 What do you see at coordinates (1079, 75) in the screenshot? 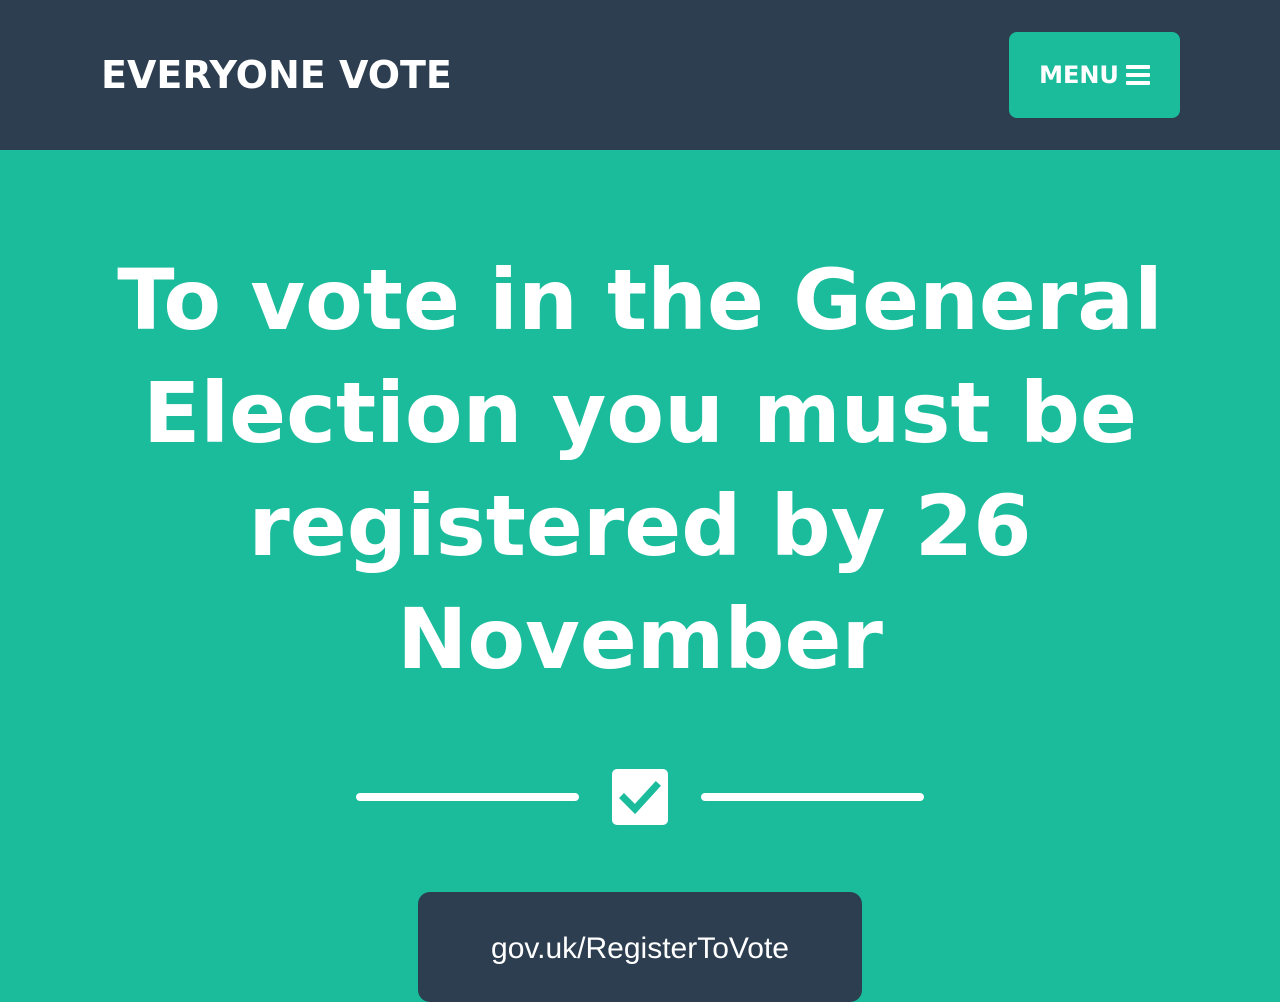
I see `menu-label: MENU` at bounding box center [1079, 75].